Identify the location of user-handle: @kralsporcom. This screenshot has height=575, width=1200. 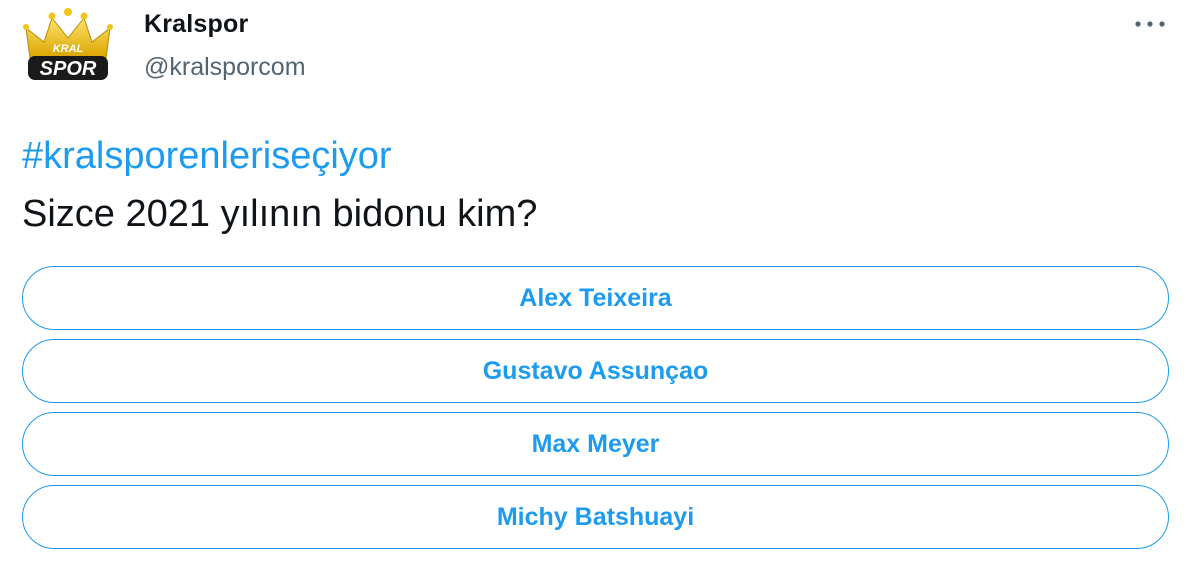
(225, 67).